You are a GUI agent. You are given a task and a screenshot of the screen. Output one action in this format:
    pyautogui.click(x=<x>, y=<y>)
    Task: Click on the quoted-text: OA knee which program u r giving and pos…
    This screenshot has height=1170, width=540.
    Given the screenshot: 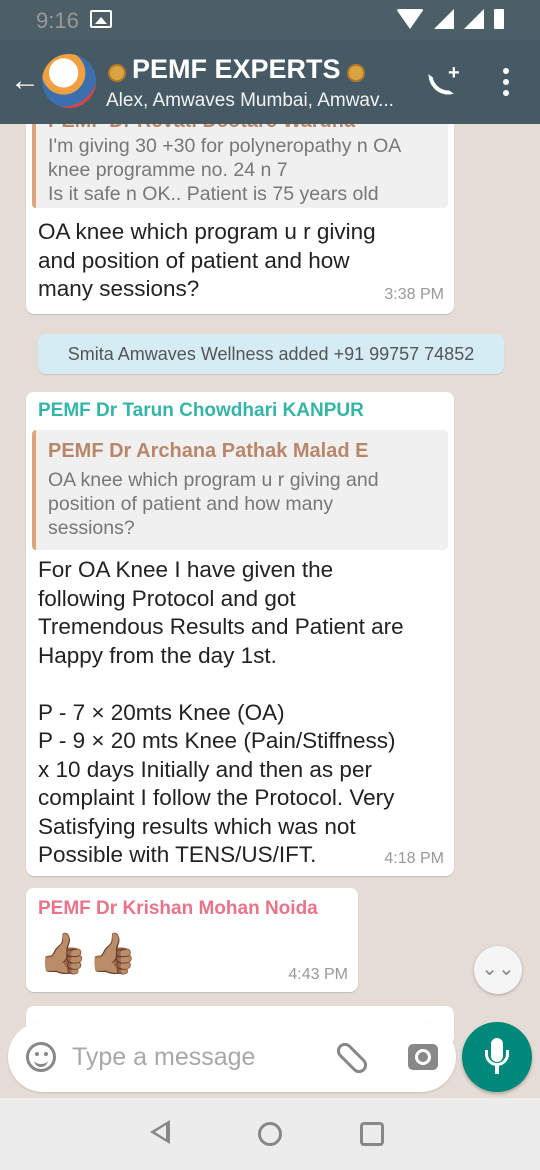 What is the action you would take?
    pyautogui.click(x=213, y=504)
    